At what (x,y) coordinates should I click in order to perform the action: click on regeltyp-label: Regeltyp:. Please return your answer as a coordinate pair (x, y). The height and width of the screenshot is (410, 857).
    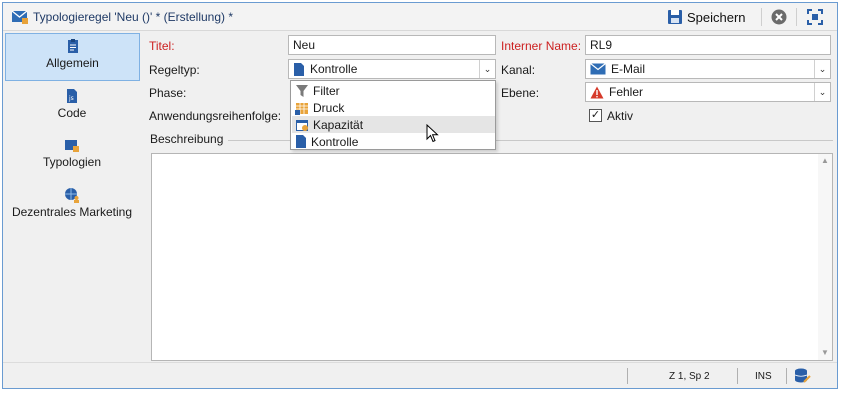
    Looking at the image, I should click on (174, 70).